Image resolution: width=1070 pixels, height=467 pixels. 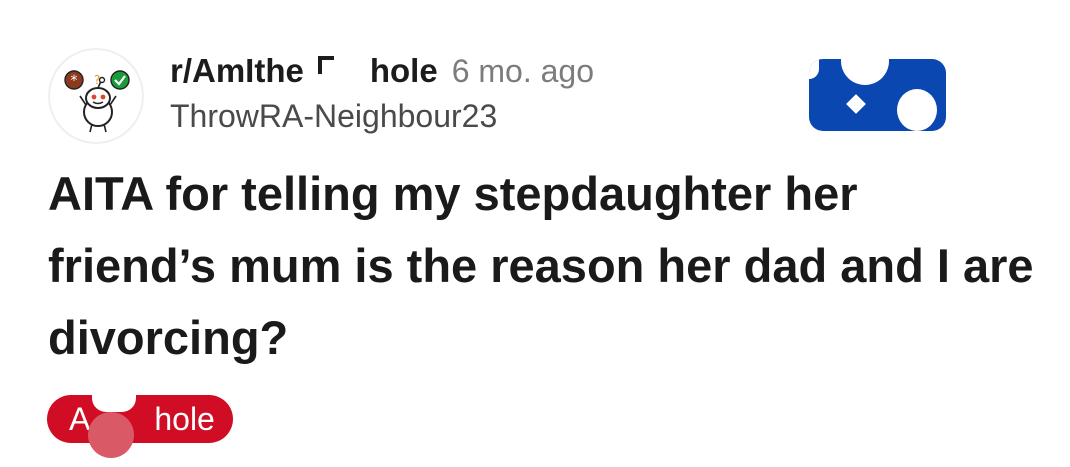 I want to click on redaction-mark, so click(x=326, y=65).